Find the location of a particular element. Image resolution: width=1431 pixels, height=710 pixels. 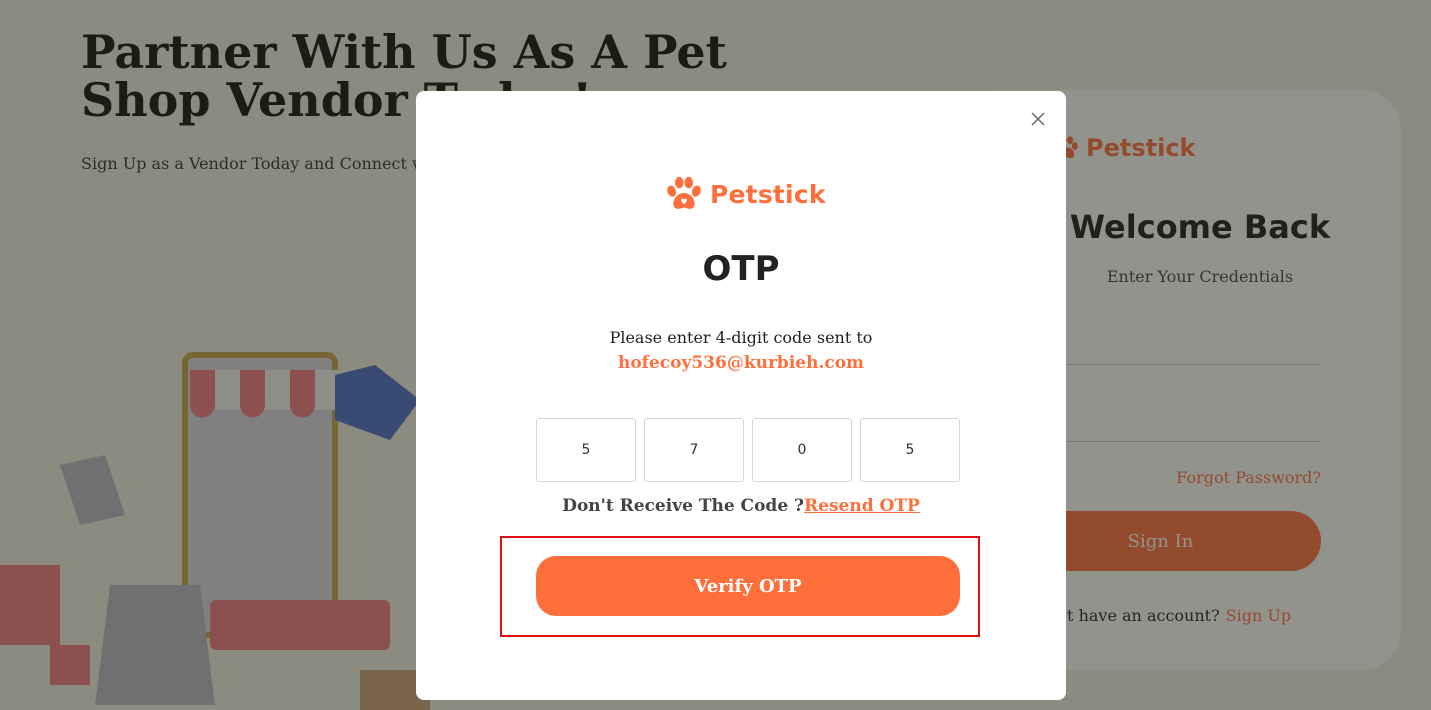

close-button is located at coordinates (1038, 119).